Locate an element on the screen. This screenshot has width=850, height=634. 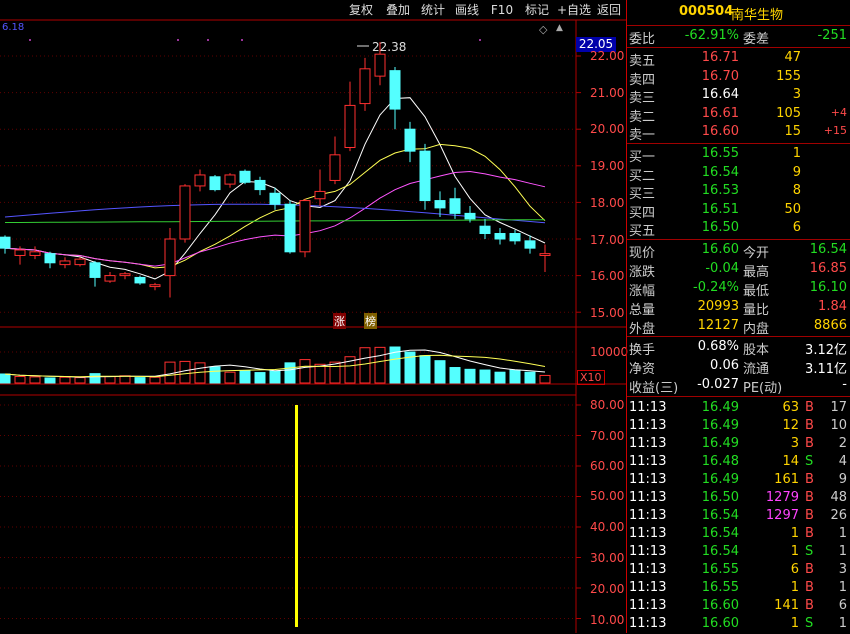
tick-row: 11:13 16.54 1 S 1 is located at coordinates (738, 553).